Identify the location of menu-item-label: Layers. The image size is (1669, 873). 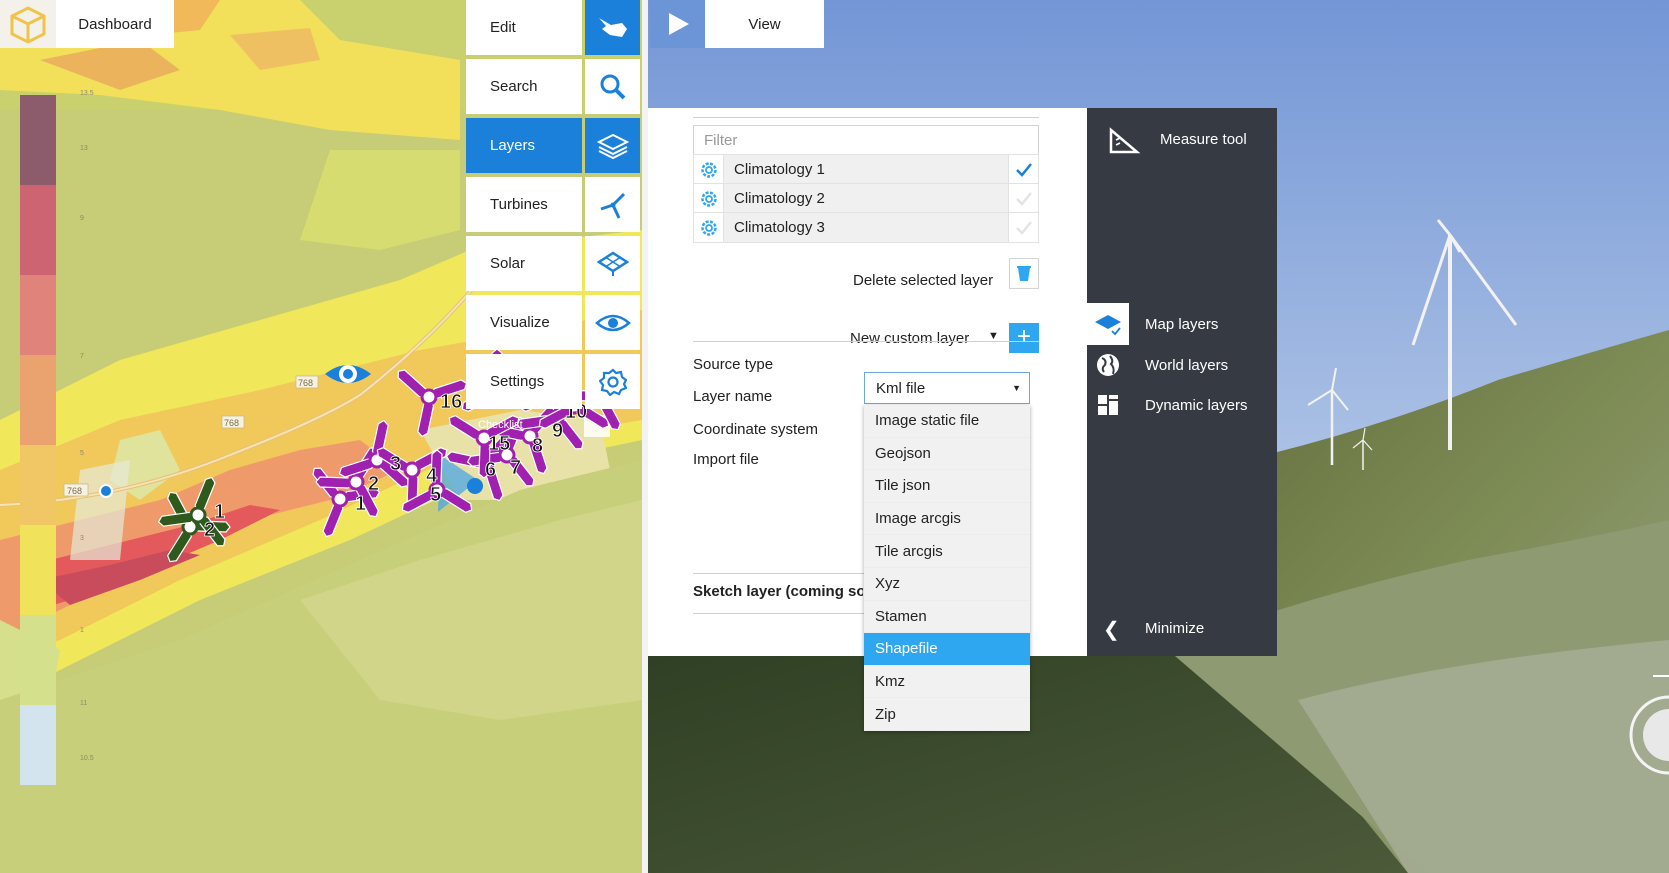
(524, 145).